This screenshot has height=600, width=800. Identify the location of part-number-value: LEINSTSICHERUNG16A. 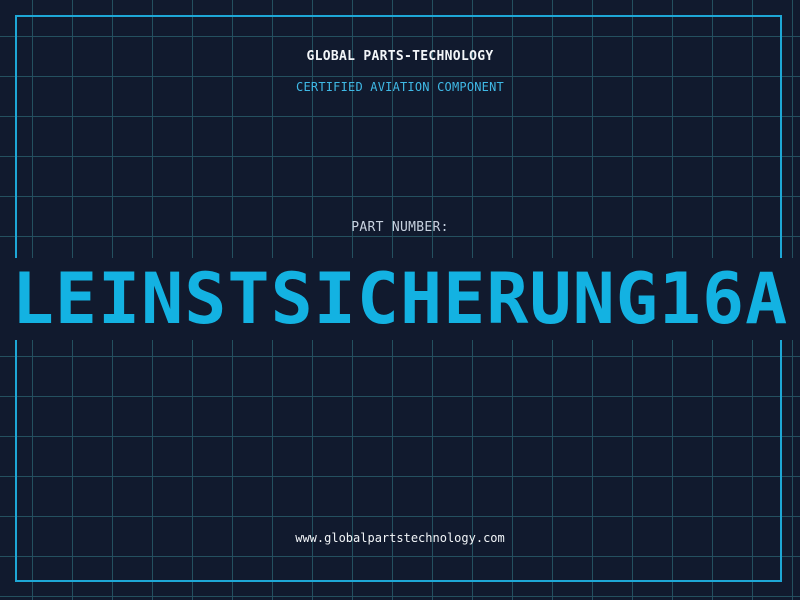
(400, 299).